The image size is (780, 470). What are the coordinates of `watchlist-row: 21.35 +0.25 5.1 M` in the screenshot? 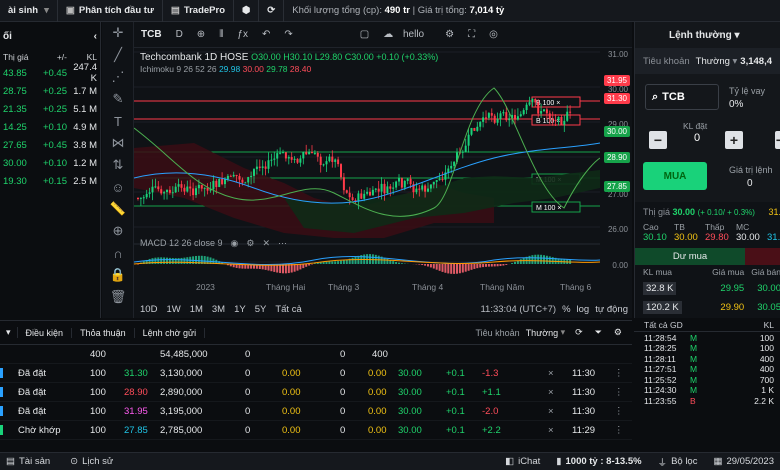 It's located at (50, 109).